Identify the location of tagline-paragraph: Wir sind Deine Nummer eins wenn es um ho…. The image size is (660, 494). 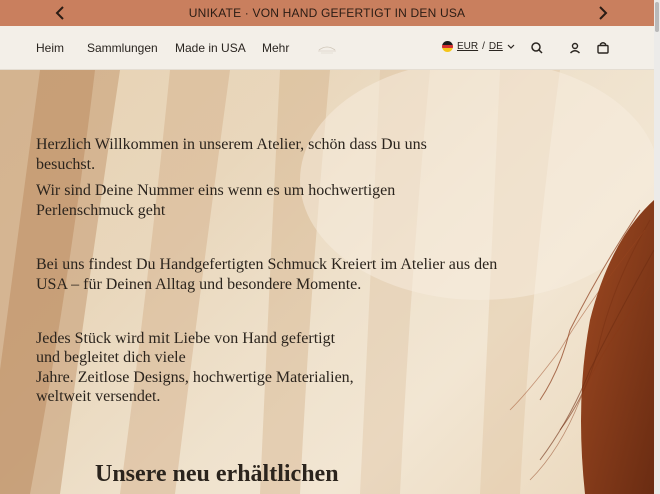
(216, 200).